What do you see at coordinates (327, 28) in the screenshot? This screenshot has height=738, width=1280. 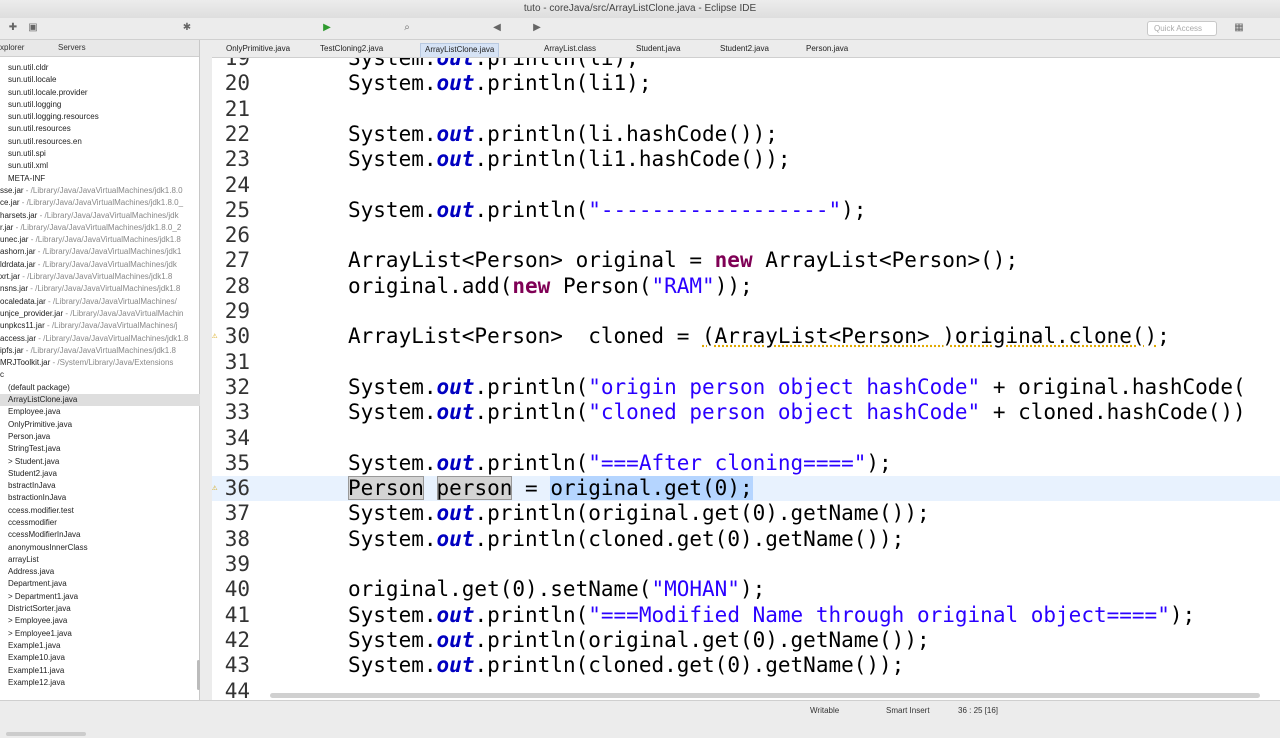 I see `run-icon: ▶` at bounding box center [327, 28].